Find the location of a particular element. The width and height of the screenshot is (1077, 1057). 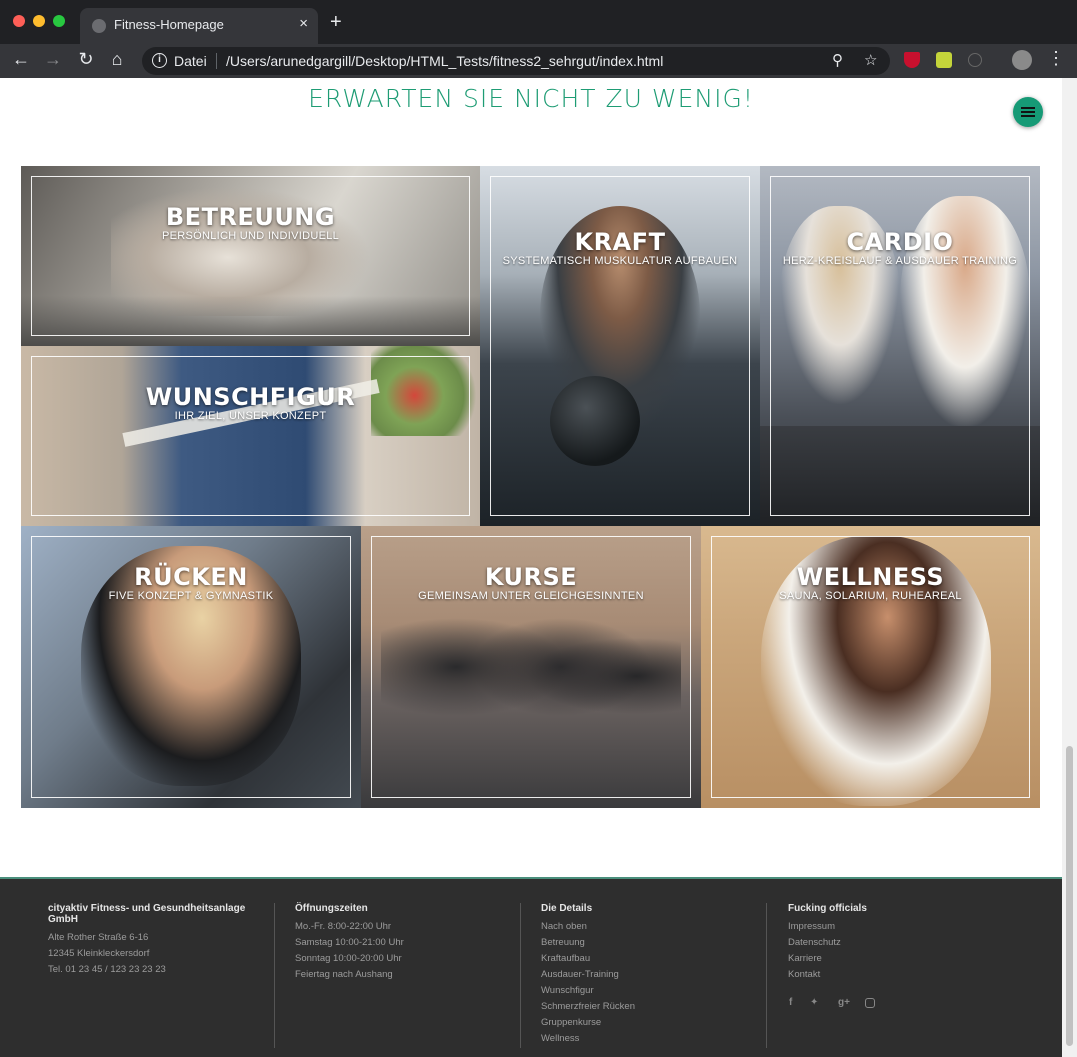

info-icon: i is located at coordinates (159, 60).